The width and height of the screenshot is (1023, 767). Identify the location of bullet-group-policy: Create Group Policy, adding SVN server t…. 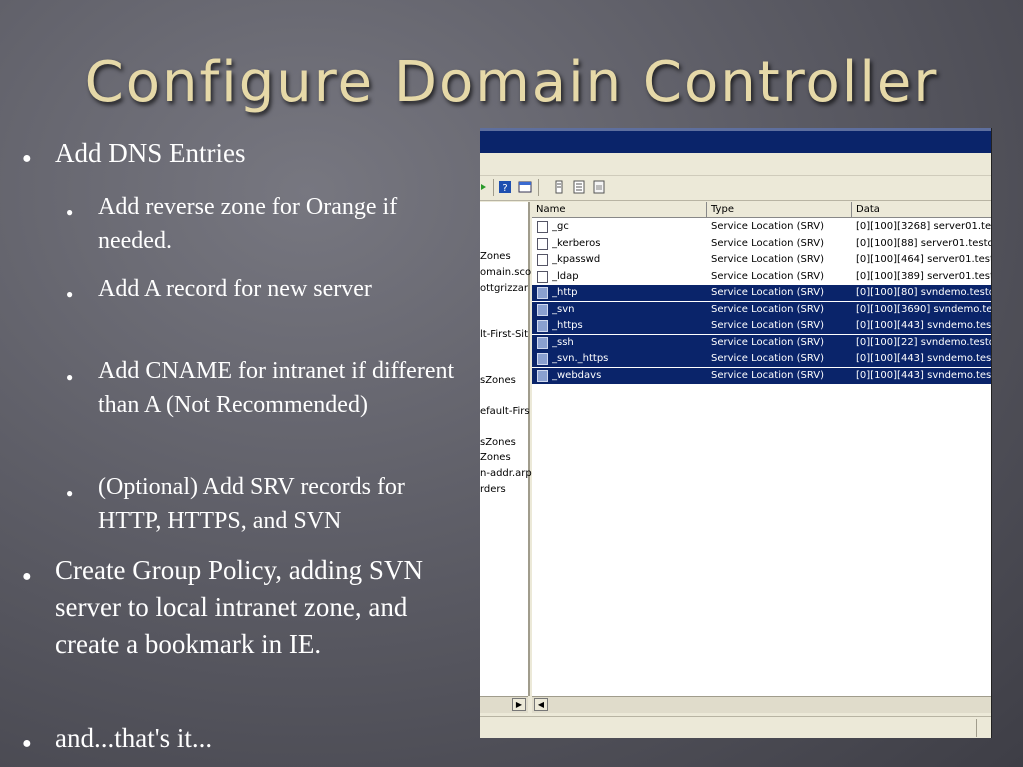
(239, 607).